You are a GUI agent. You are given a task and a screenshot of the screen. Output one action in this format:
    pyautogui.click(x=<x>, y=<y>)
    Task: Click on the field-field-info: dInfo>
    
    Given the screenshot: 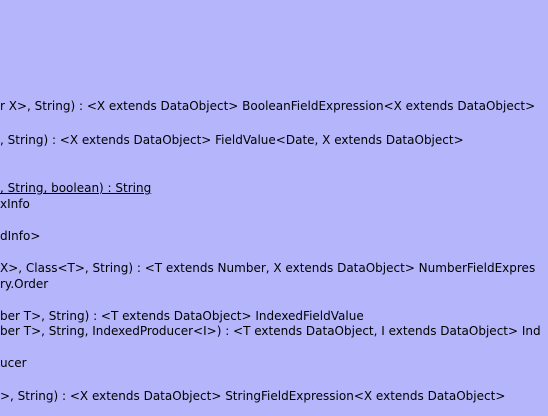 What is the action you would take?
    pyautogui.click(x=20, y=236)
    